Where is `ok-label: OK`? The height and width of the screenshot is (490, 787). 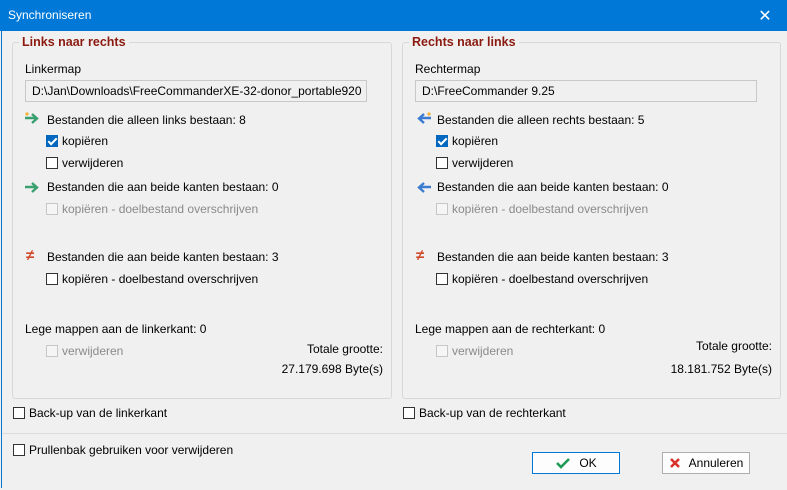 ok-label: OK is located at coordinates (588, 463).